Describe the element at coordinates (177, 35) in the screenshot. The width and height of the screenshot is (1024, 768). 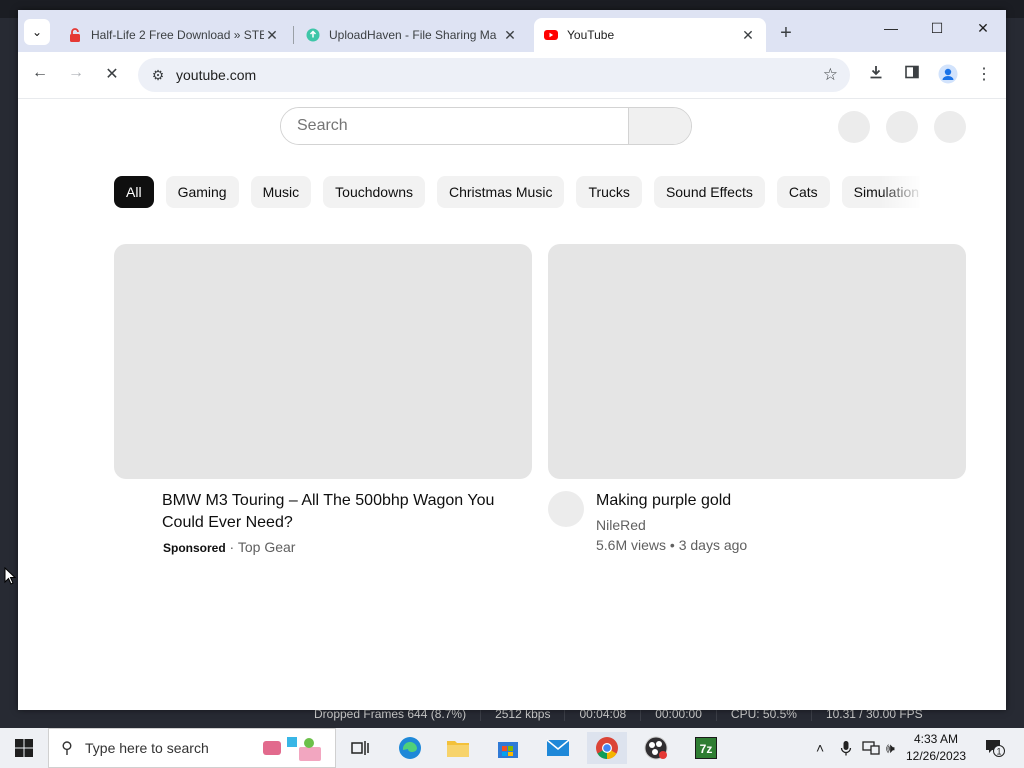
I see `tab-title: Half-Life 2 Free Download » STE` at that location.